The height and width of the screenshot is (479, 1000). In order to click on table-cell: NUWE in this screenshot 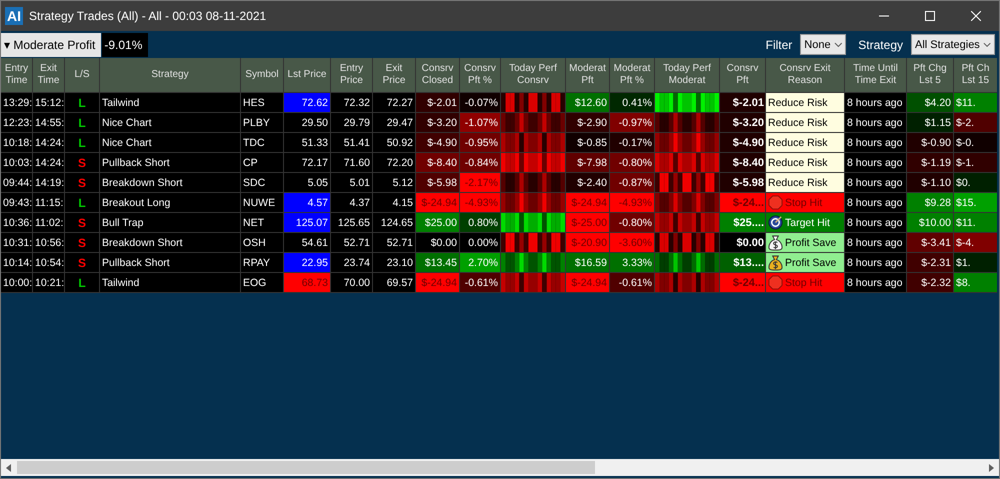, I will do `click(262, 202)`.